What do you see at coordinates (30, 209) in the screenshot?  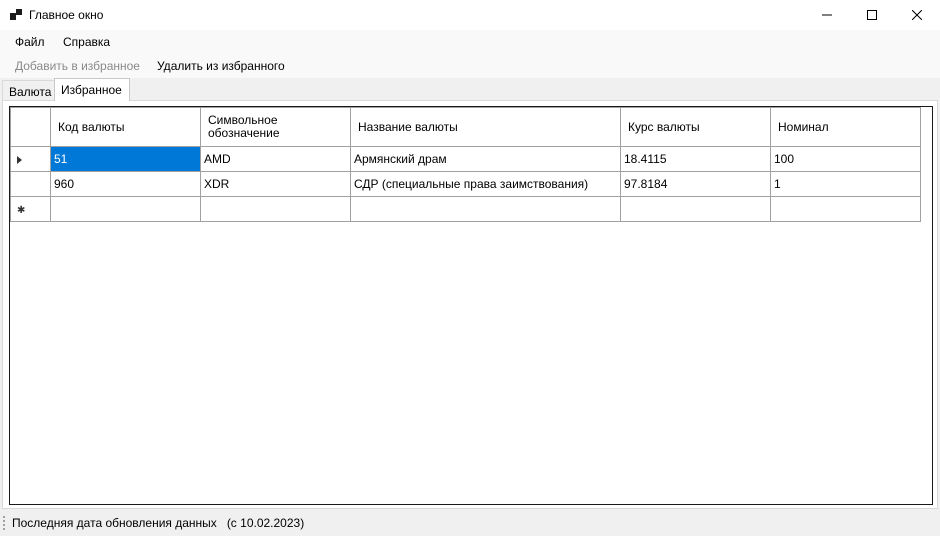 I see `row-header: ✱` at bounding box center [30, 209].